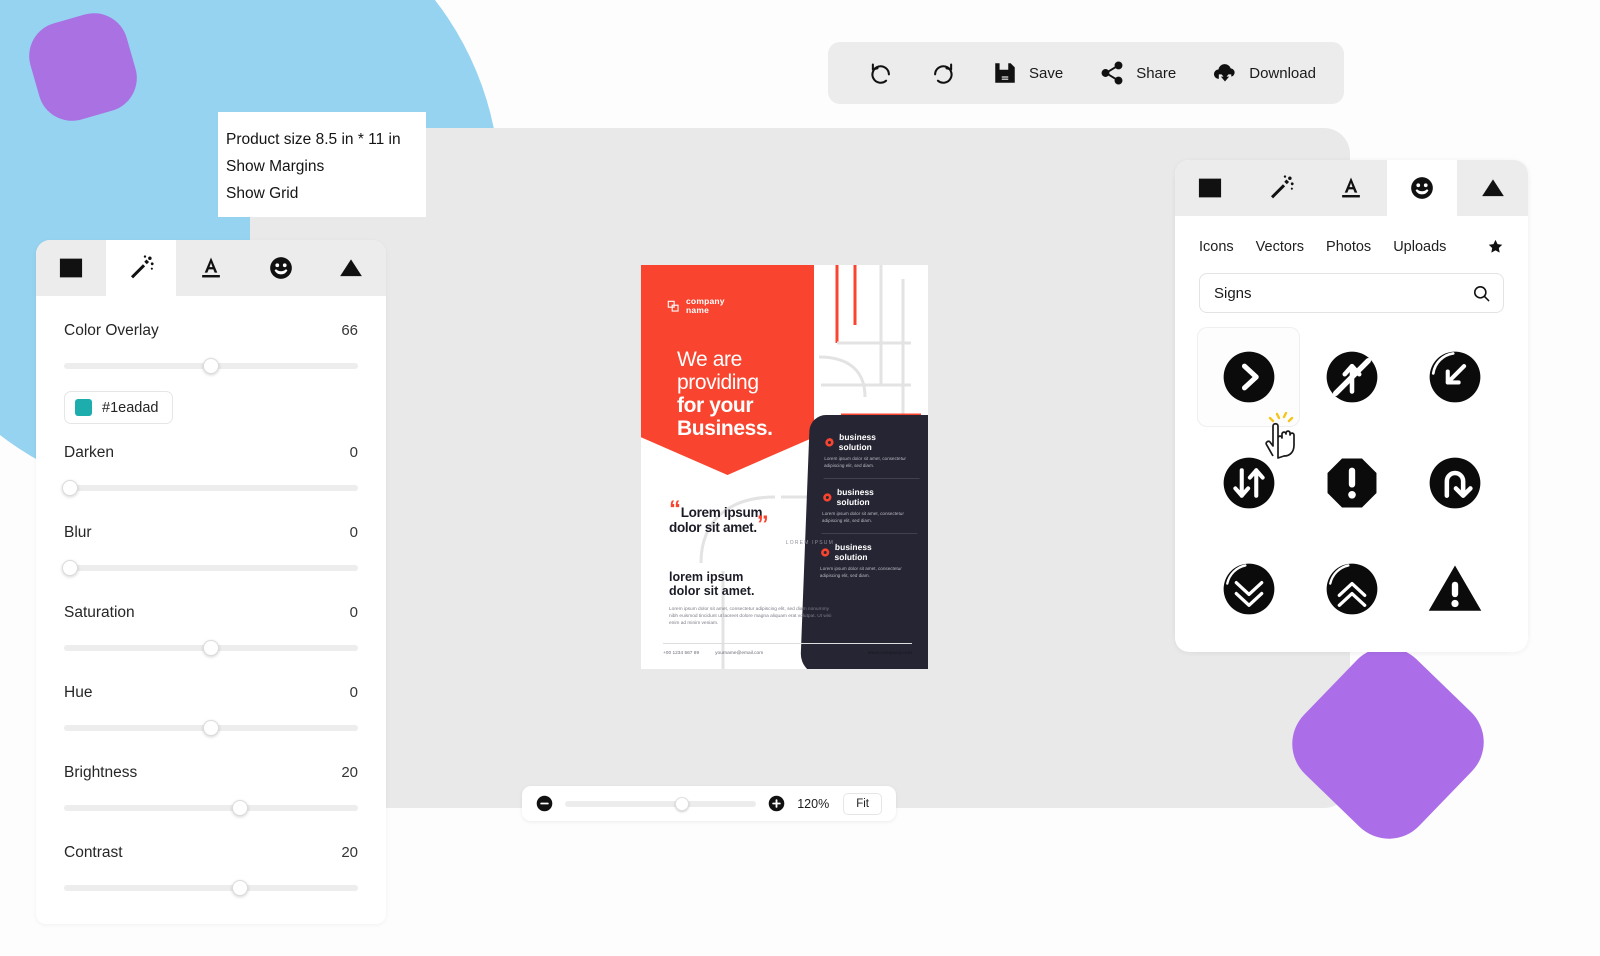 Image resolution: width=1600 pixels, height=956 pixels. I want to click on color-swatch-button: #1eadad, so click(119, 407).